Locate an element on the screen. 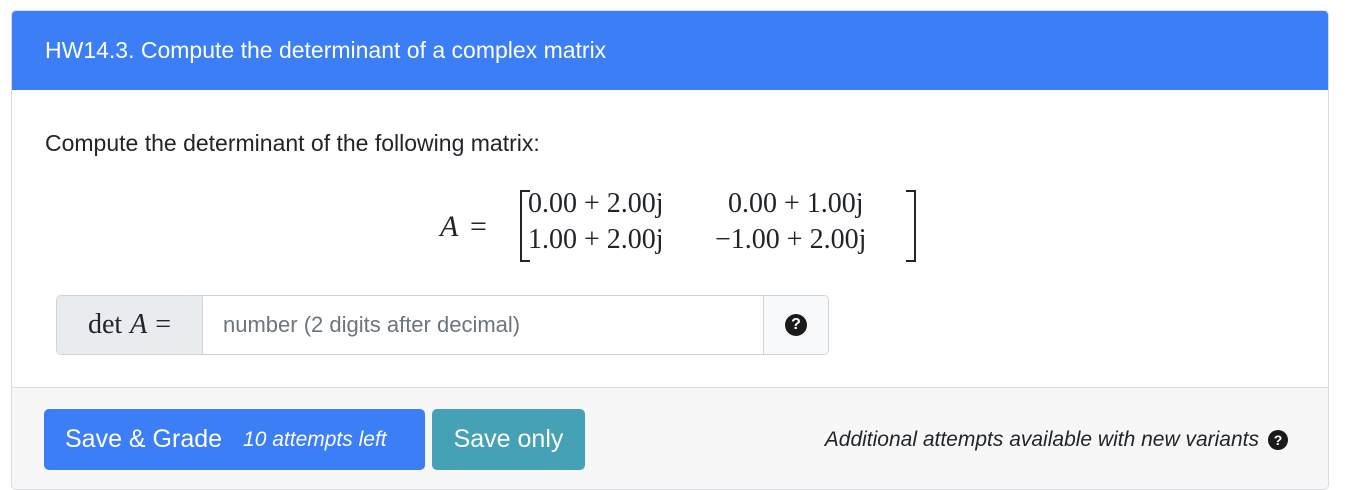 The image size is (1352, 490). equals-sign: = is located at coordinates (478, 226).